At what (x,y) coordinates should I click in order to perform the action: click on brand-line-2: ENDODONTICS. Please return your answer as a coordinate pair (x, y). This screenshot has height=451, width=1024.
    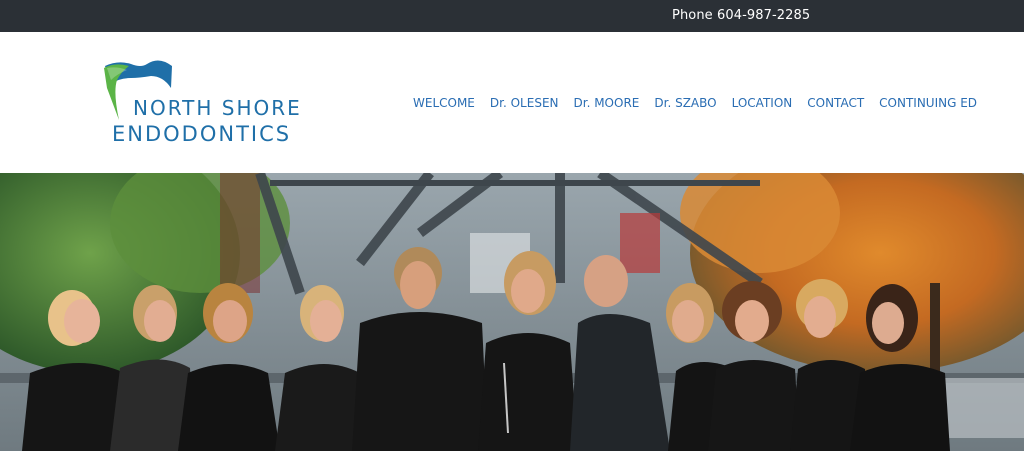
    Looking at the image, I should click on (202, 134).